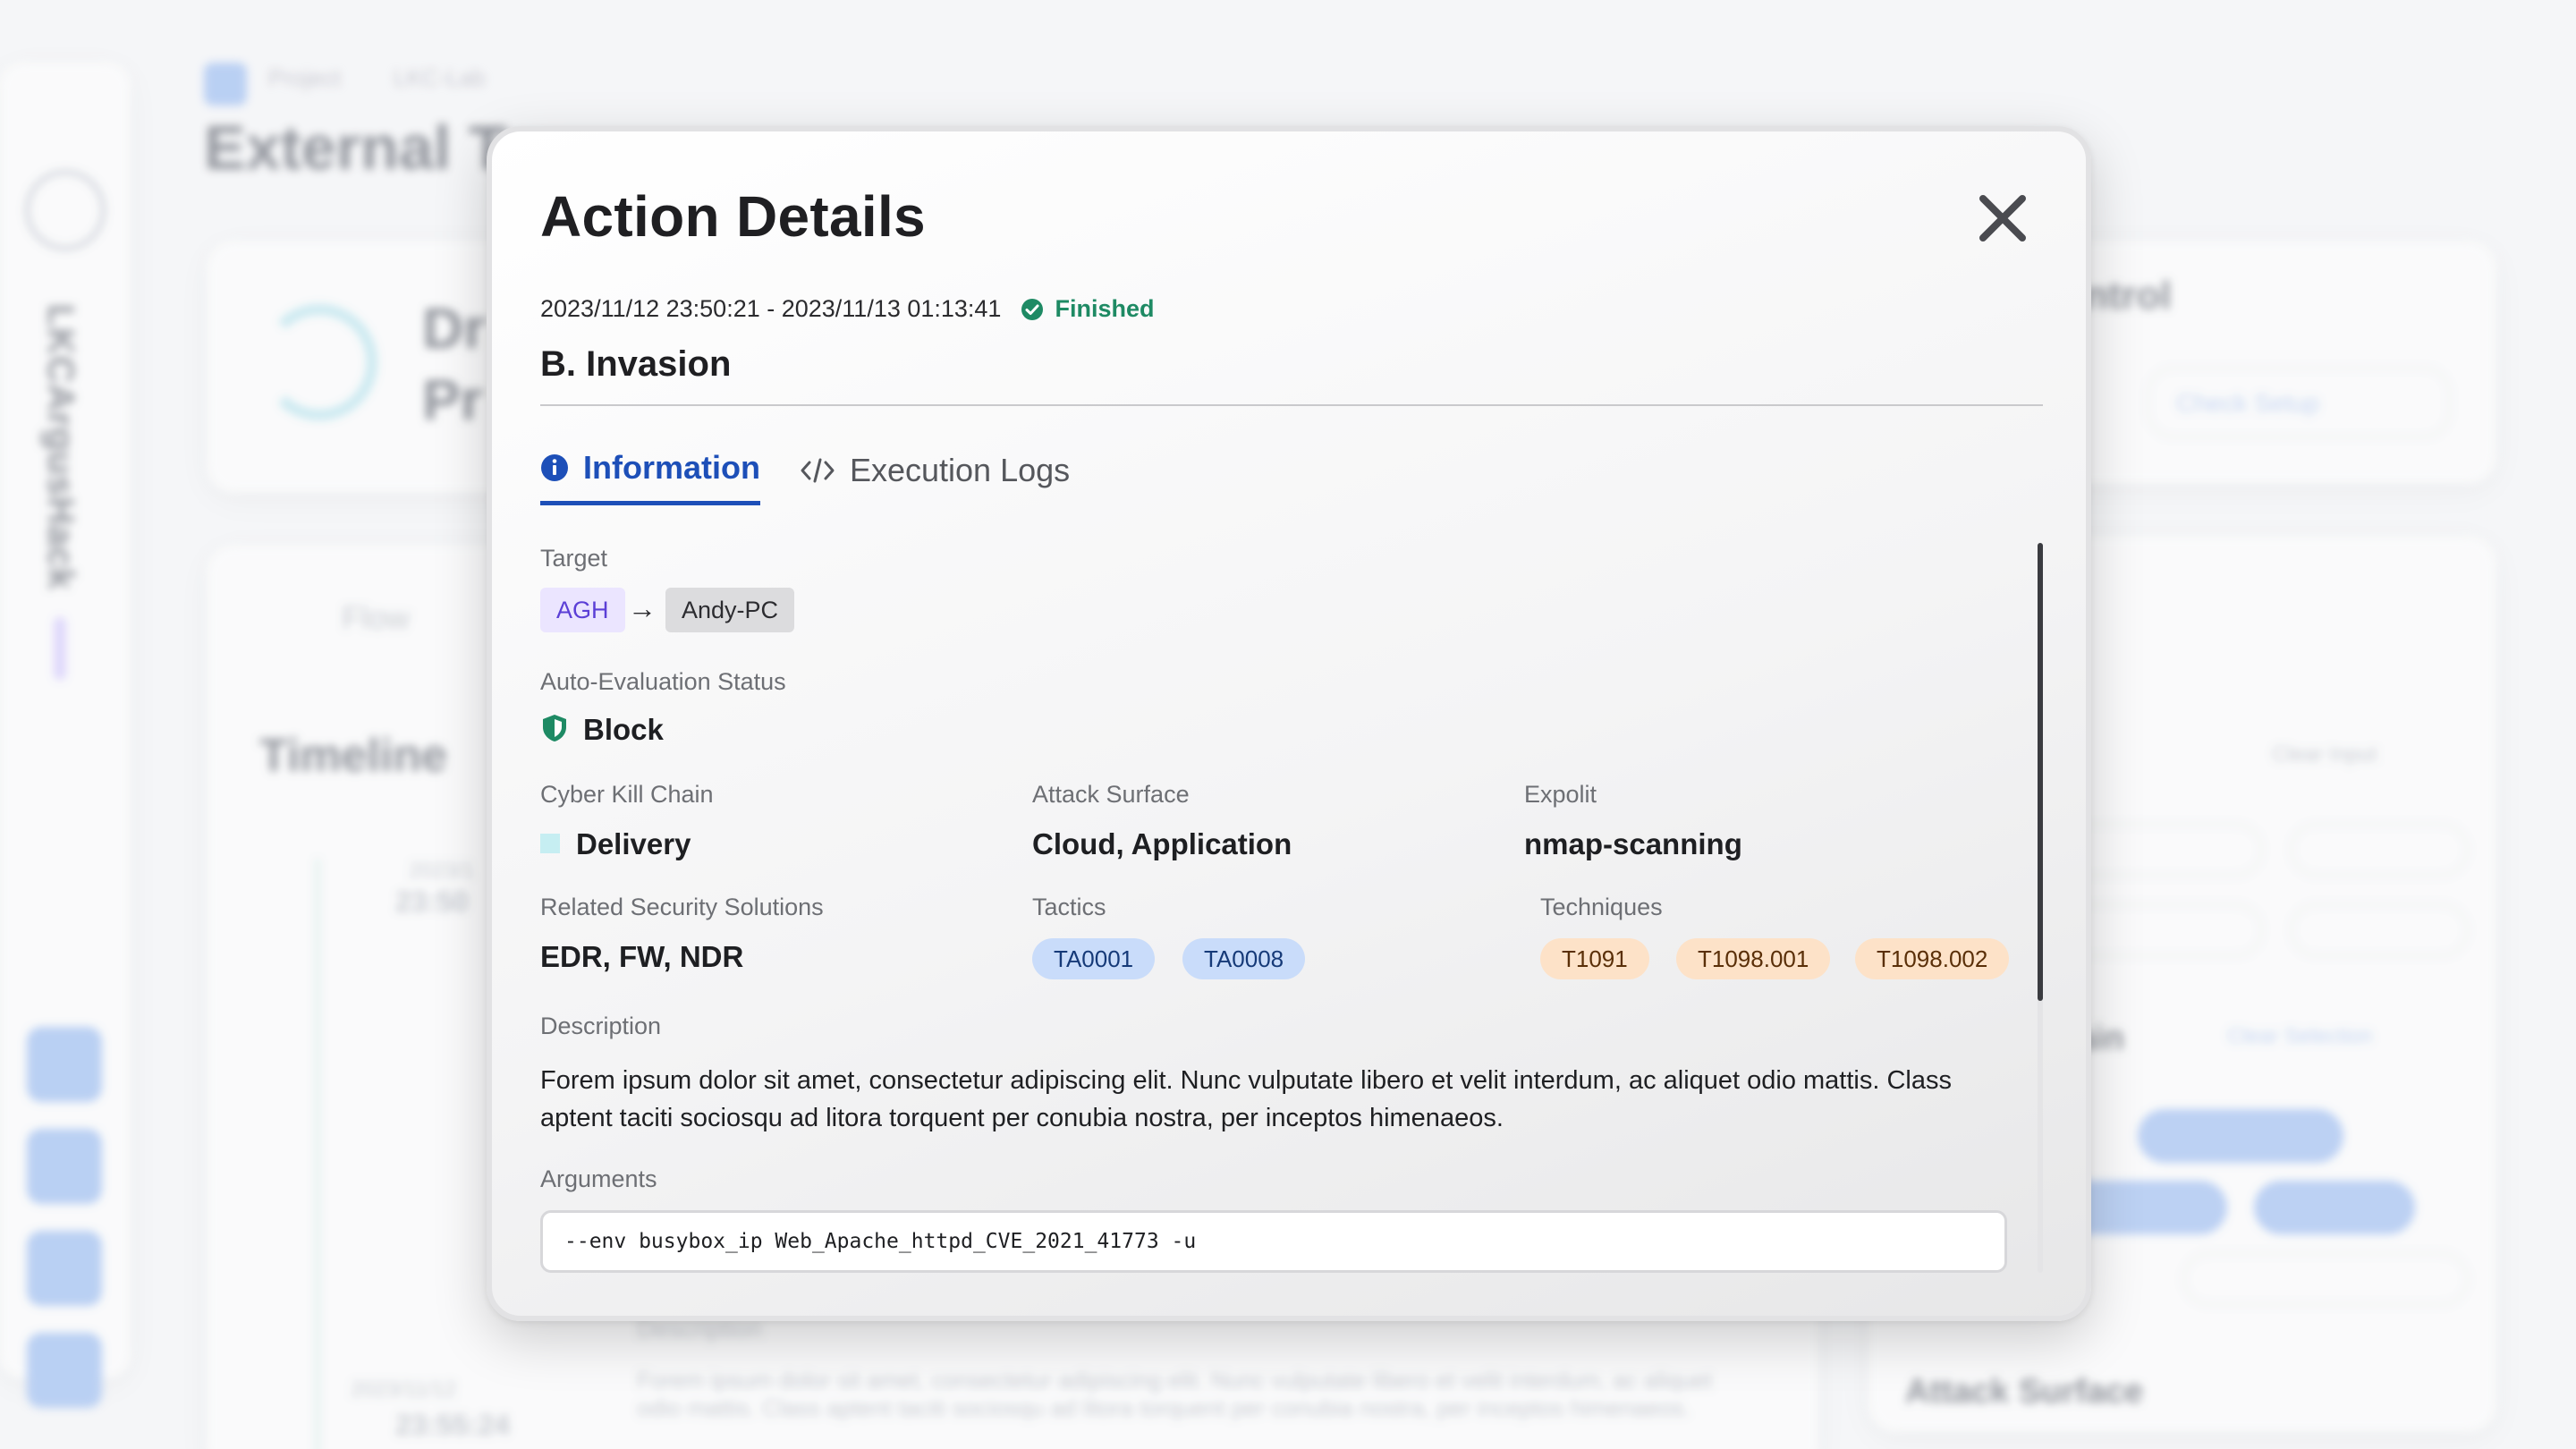 The width and height of the screenshot is (2576, 1449). I want to click on tab-bar: Information Execution Logs, so click(805, 477).